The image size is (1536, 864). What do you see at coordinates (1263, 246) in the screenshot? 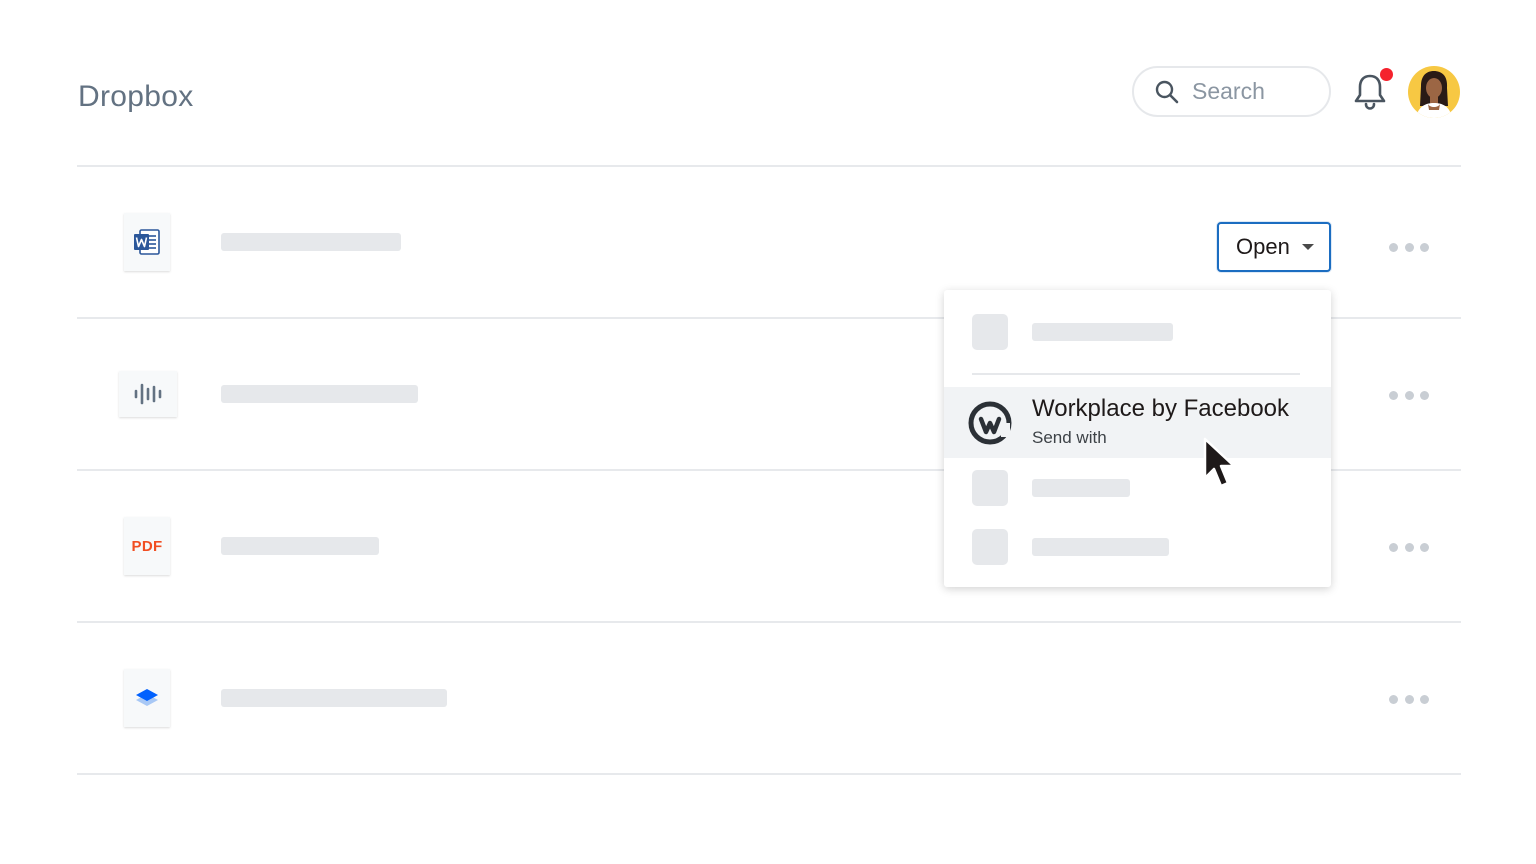
I see `open-button-label: Open` at bounding box center [1263, 246].